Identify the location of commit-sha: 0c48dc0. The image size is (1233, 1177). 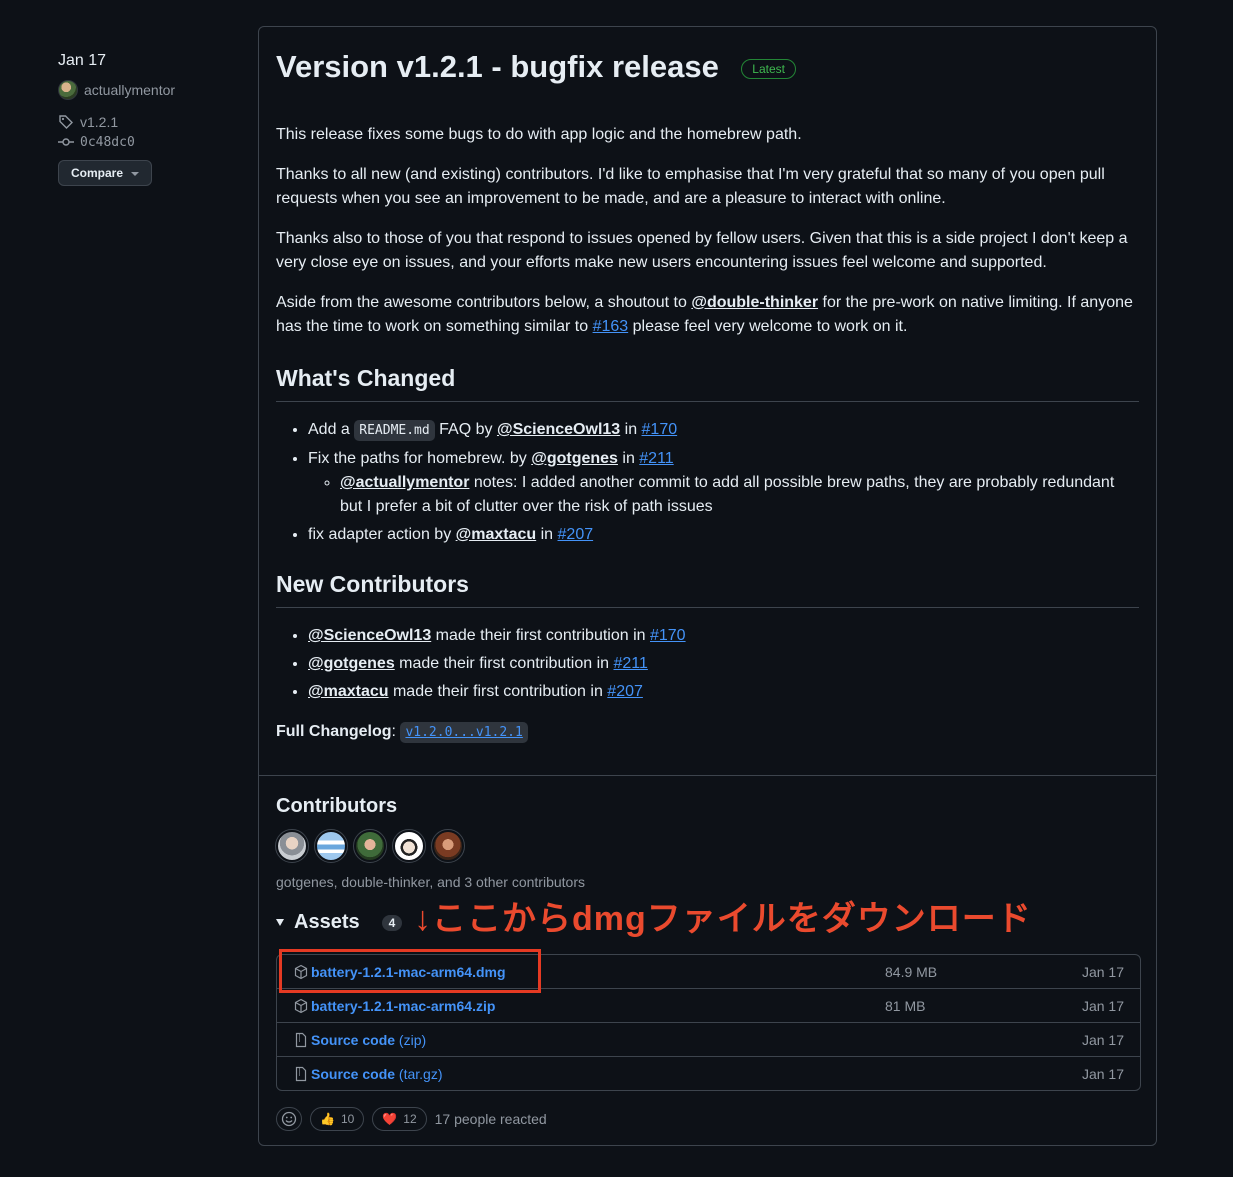
(107, 142).